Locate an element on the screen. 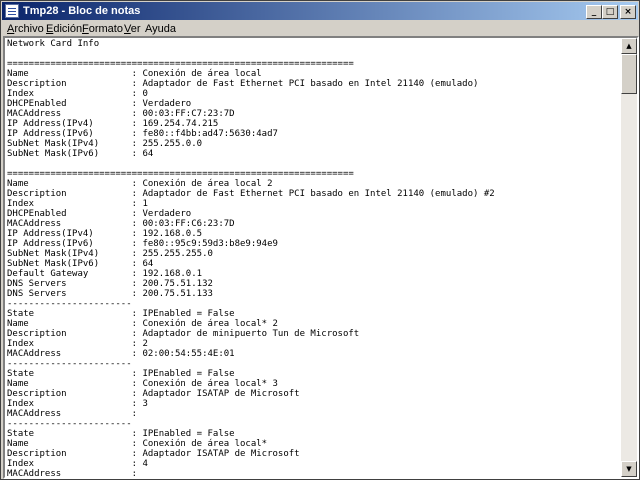 The height and width of the screenshot is (480, 640). menu-edicion: Edición is located at coordinates (64, 29).